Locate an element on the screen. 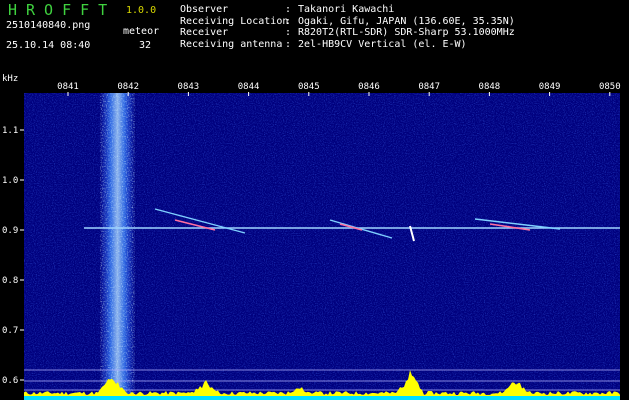 This screenshot has height=400, width=629. x-tick-label: 0845 is located at coordinates (309, 87).